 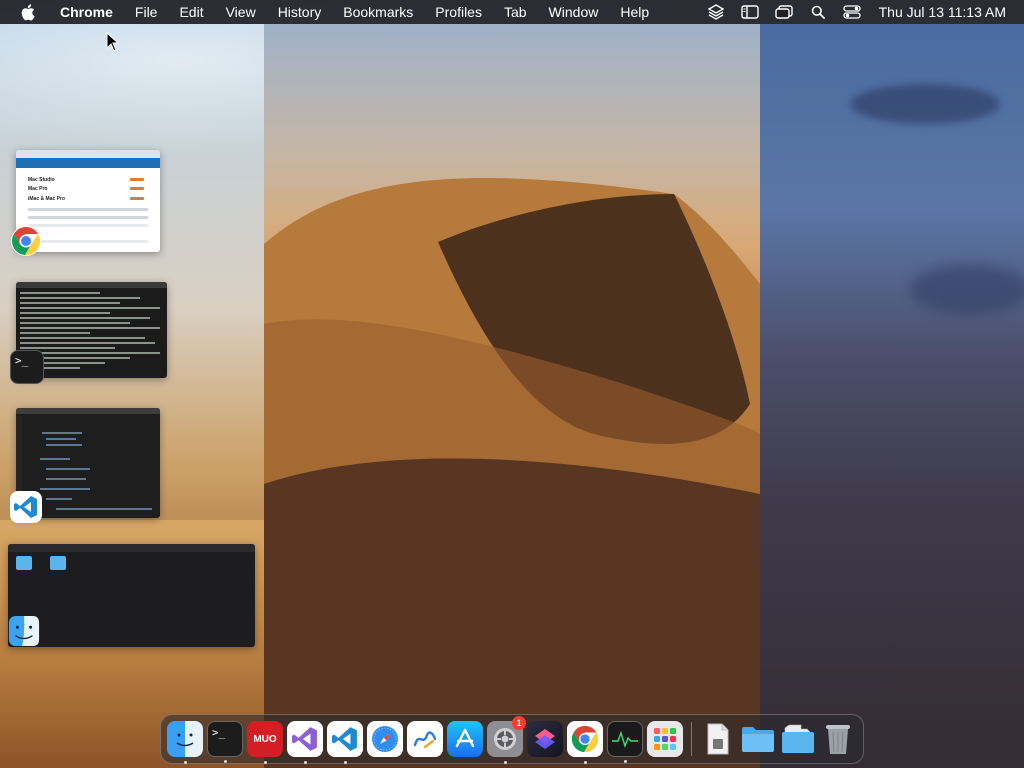 I want to click on system-settings-icon: 1, so click(x=506, y=740).